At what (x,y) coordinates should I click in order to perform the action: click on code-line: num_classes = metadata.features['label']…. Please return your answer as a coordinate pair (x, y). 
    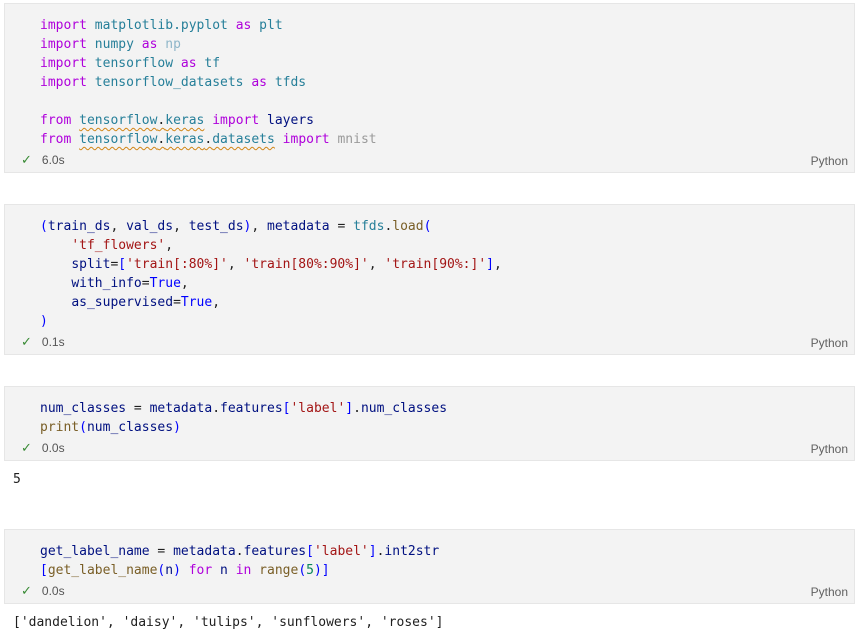
    Looking at the image, I should click on (243, 408).